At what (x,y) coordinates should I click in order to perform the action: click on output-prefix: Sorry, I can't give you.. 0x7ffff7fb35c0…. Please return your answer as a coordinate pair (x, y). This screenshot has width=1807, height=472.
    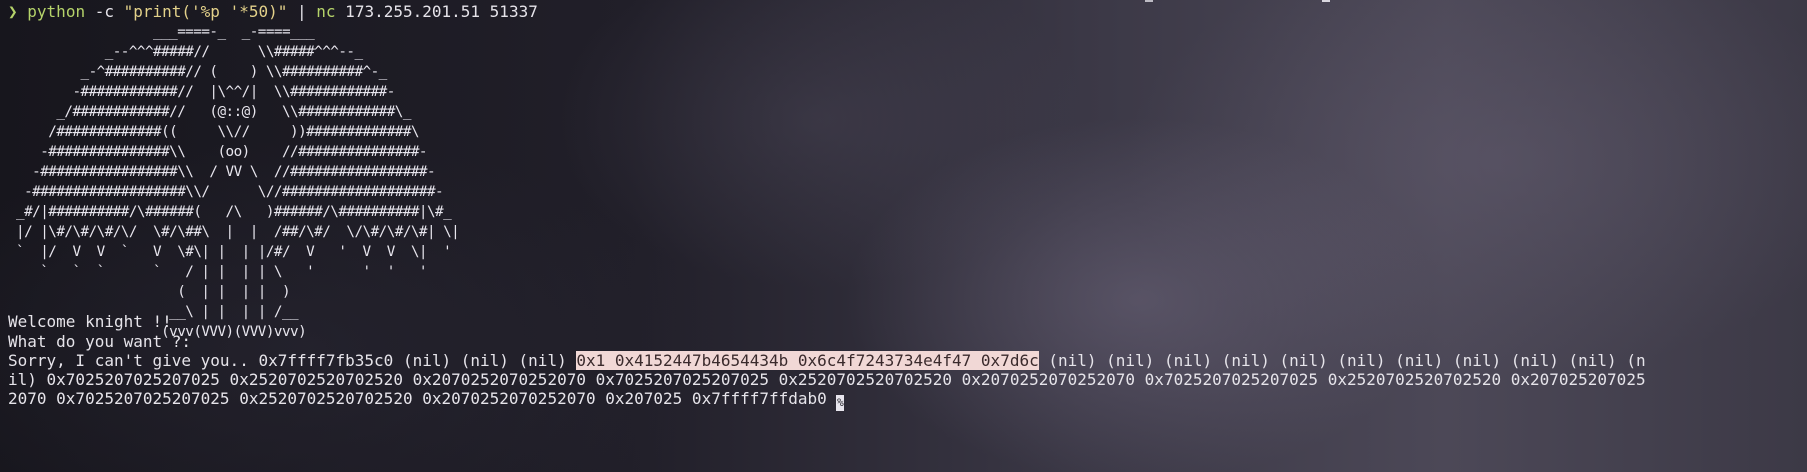
    Looking at the image, I should click on (292, 360).